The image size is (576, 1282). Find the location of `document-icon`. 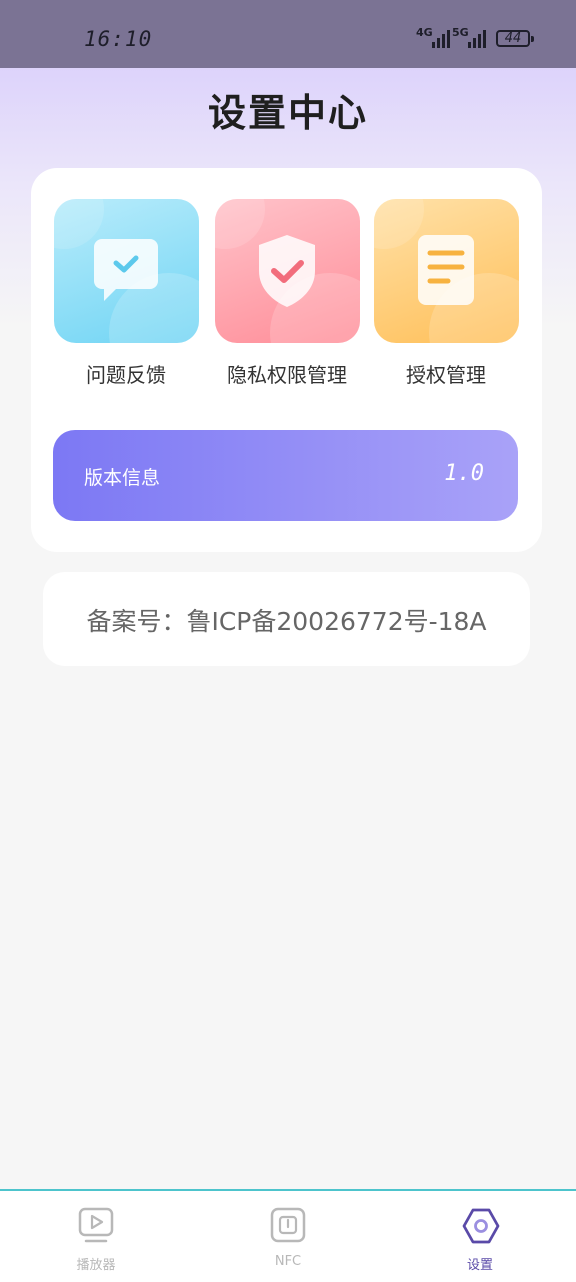

document-icon is located at coordinates (446, 270).